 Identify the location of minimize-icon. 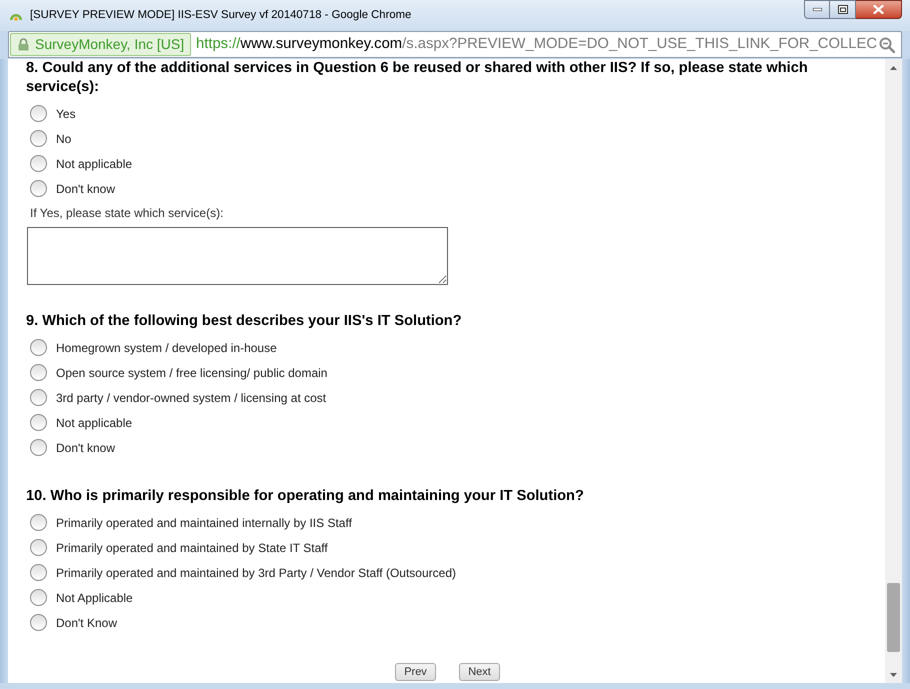
(817, 9).